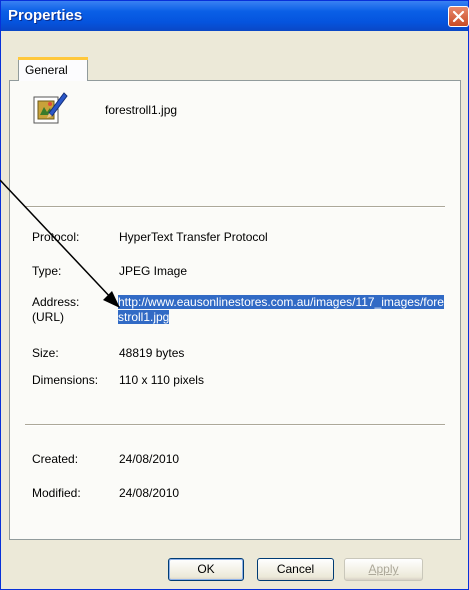 This screenshot has width=469, height=590. I want to click on apply-button: Apply, so click(383, 569).